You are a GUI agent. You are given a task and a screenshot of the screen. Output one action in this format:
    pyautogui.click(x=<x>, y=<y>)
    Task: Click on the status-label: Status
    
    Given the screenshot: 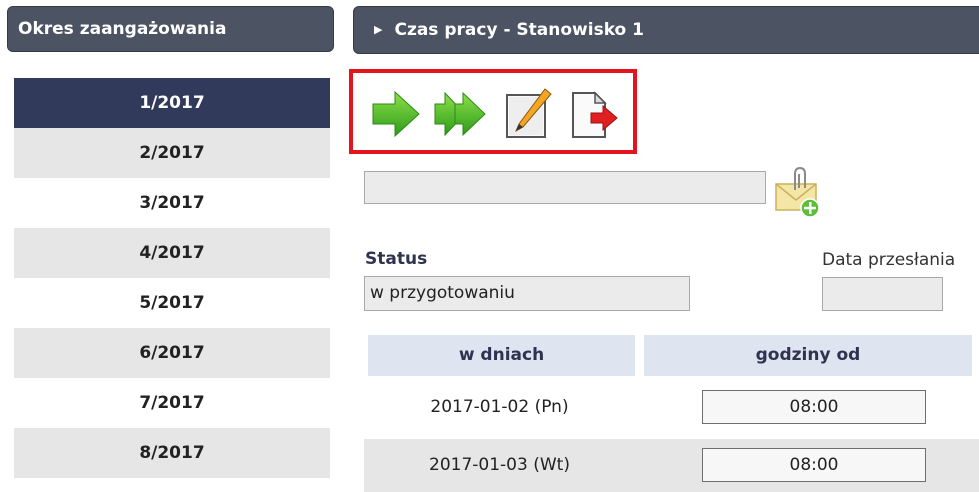 What is the action you would take?
    pyautogui.click(x=396, y=259)
    